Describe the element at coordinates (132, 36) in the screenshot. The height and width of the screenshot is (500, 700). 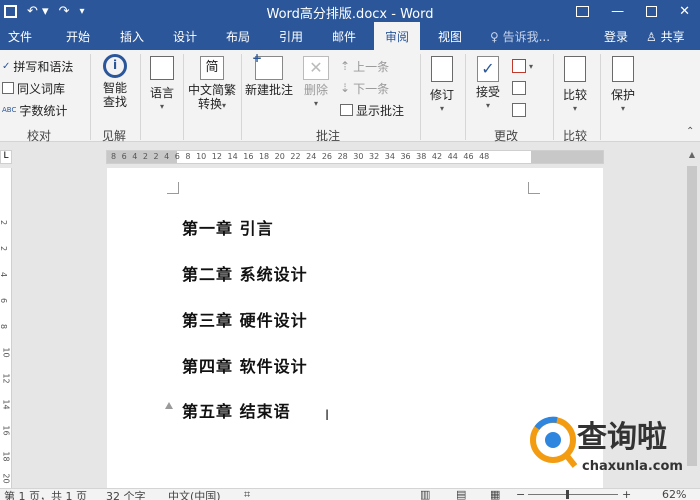
I see `tab-insert: 插入` at that location.